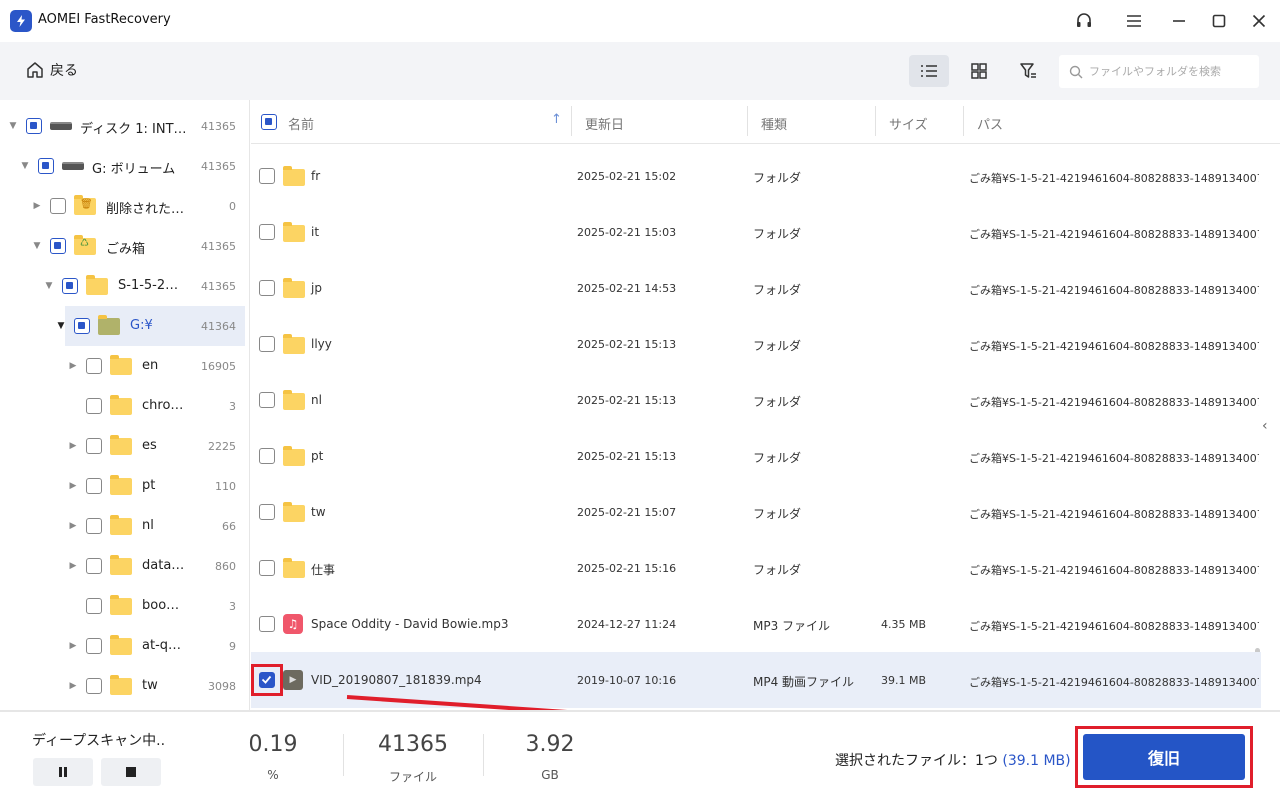  Describe the element at coordinates (124, 406) in the screenshot. I see `tree-node: chro… 3` at that location.